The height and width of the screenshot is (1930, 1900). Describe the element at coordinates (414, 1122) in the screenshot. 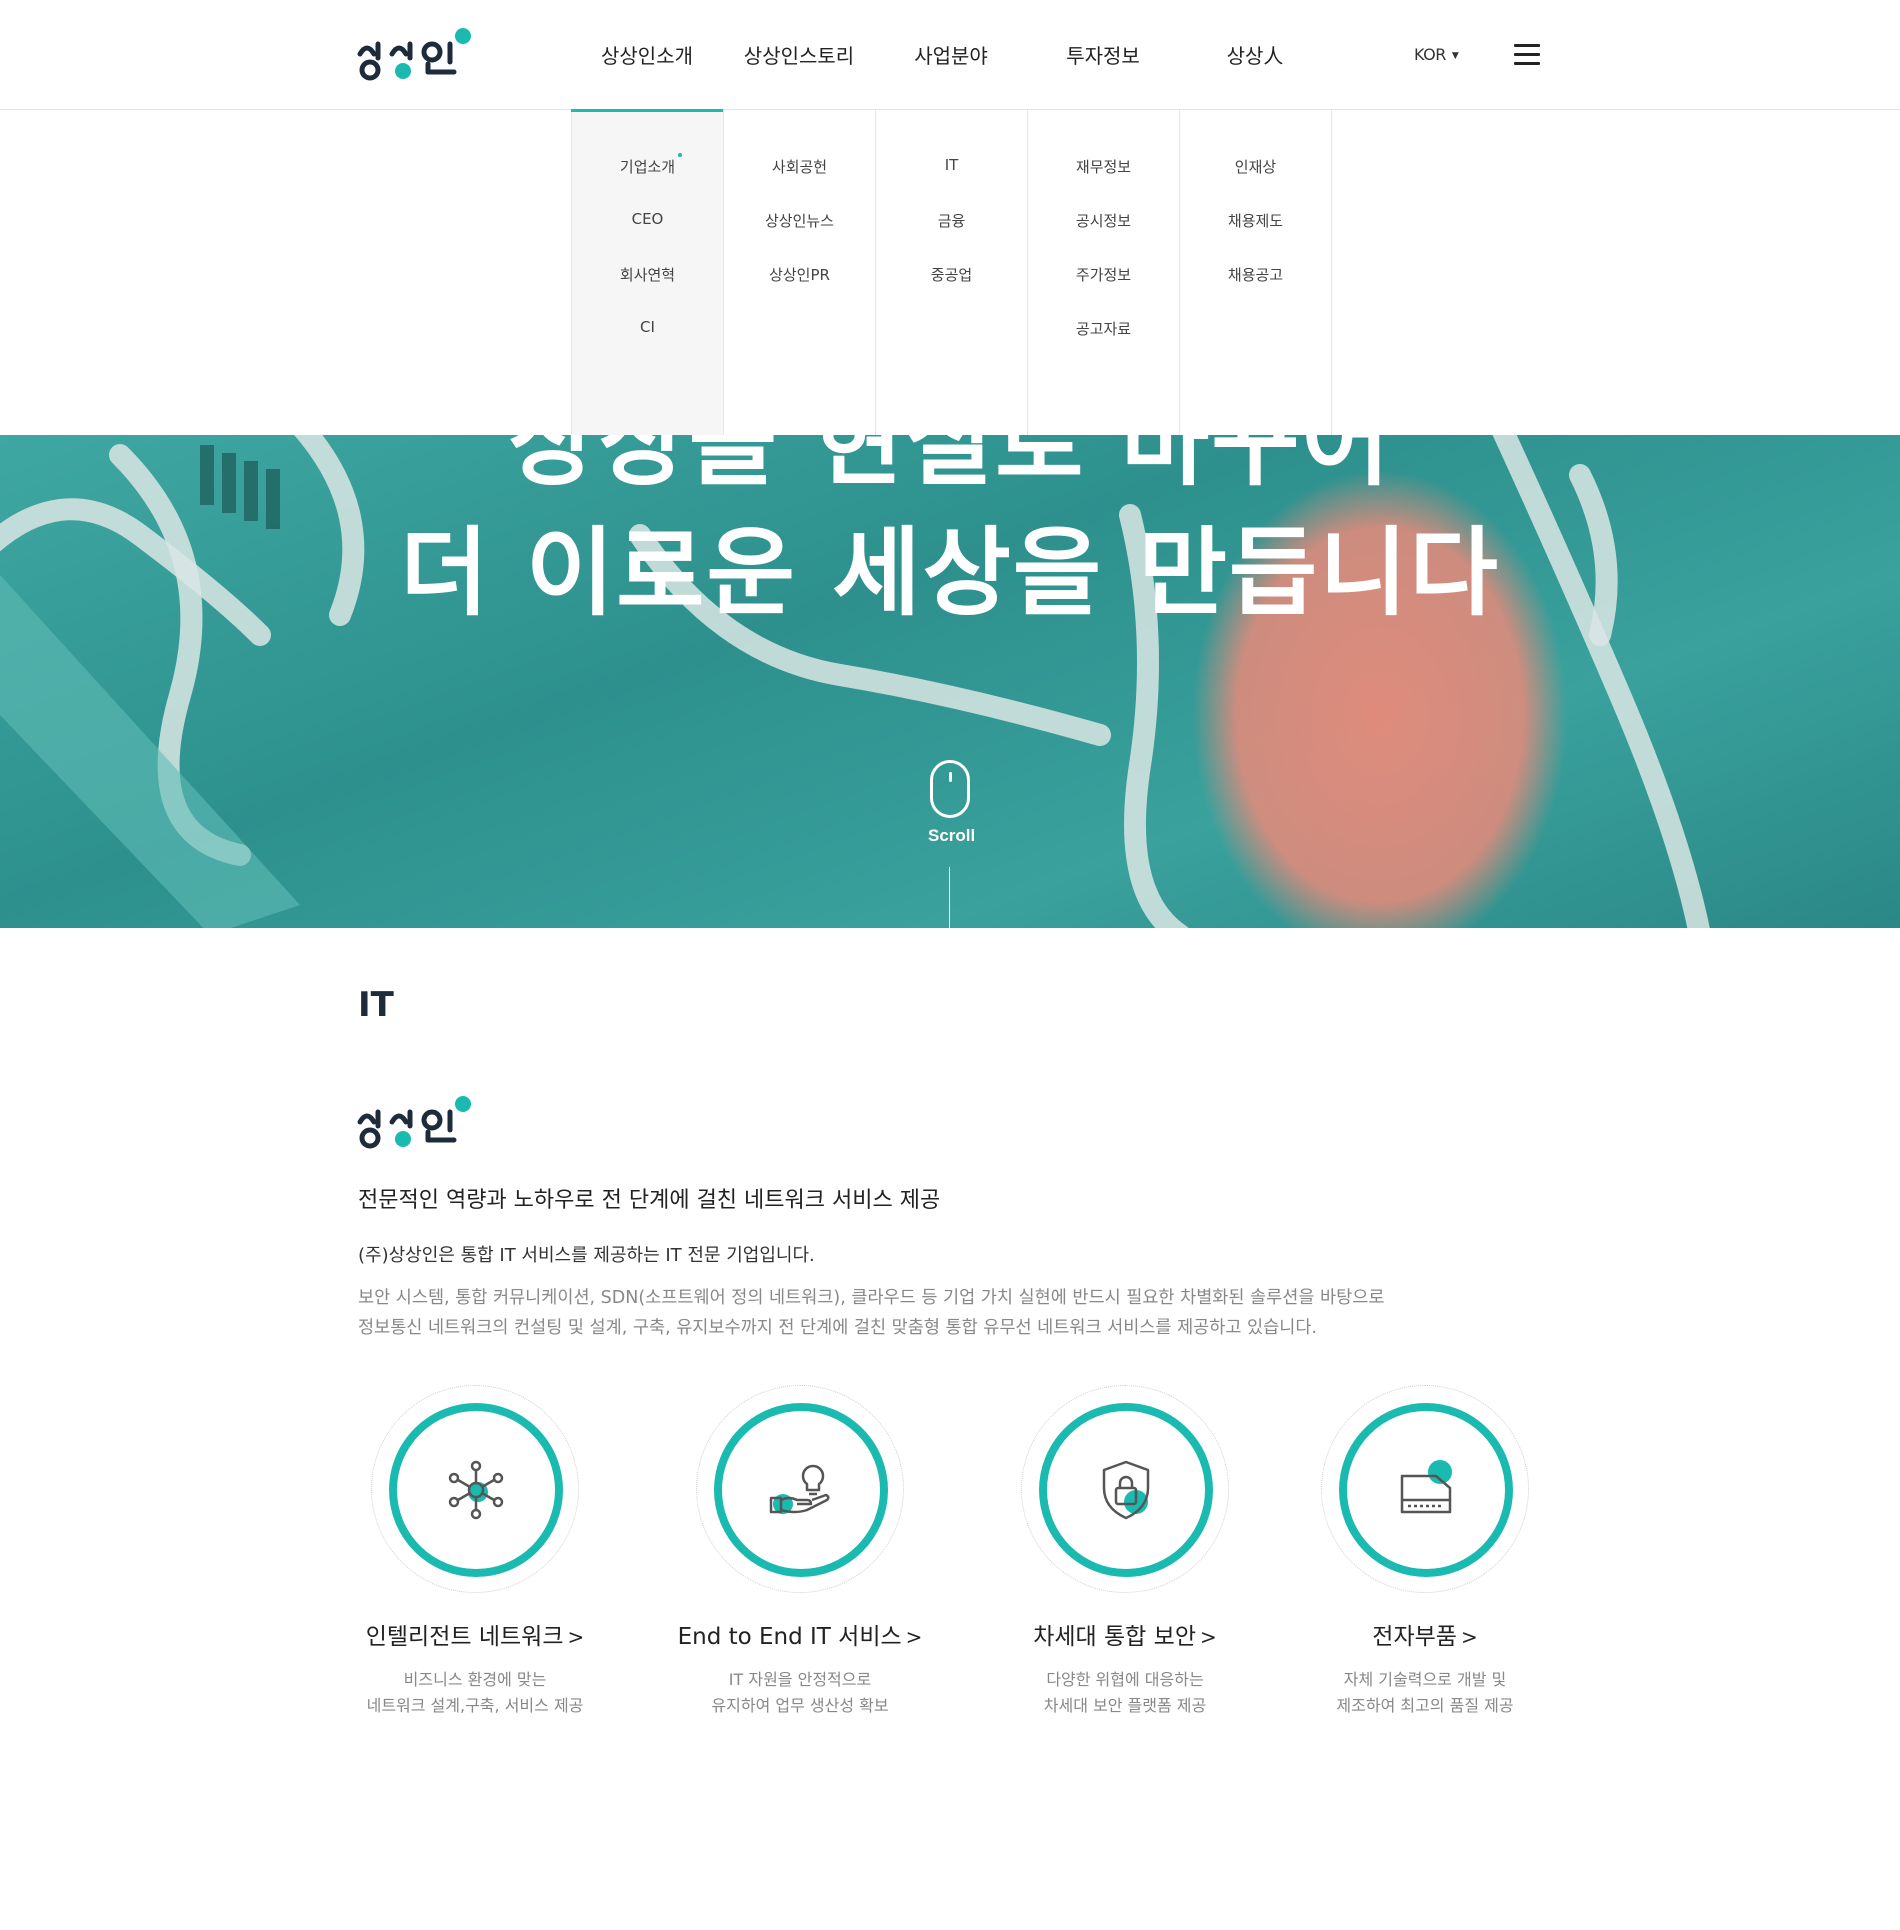

I see `section-logo` at that location.